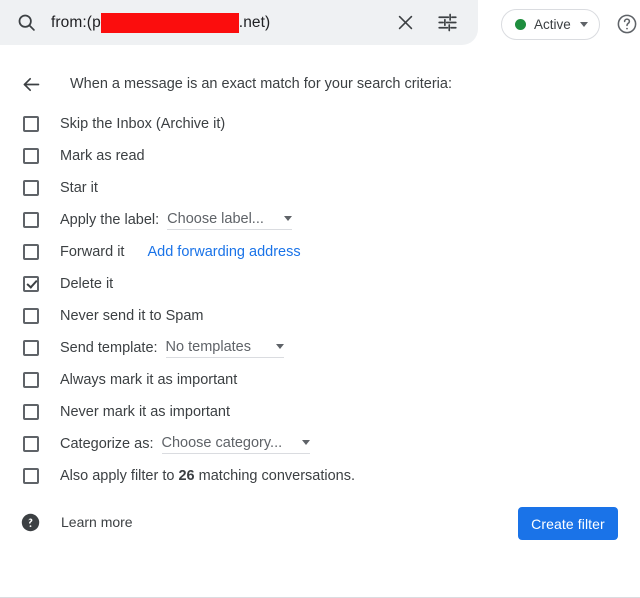 This screenshot has width=640, height=598. I want to click on checkbox-apply-to-existing, so click(31, 476).